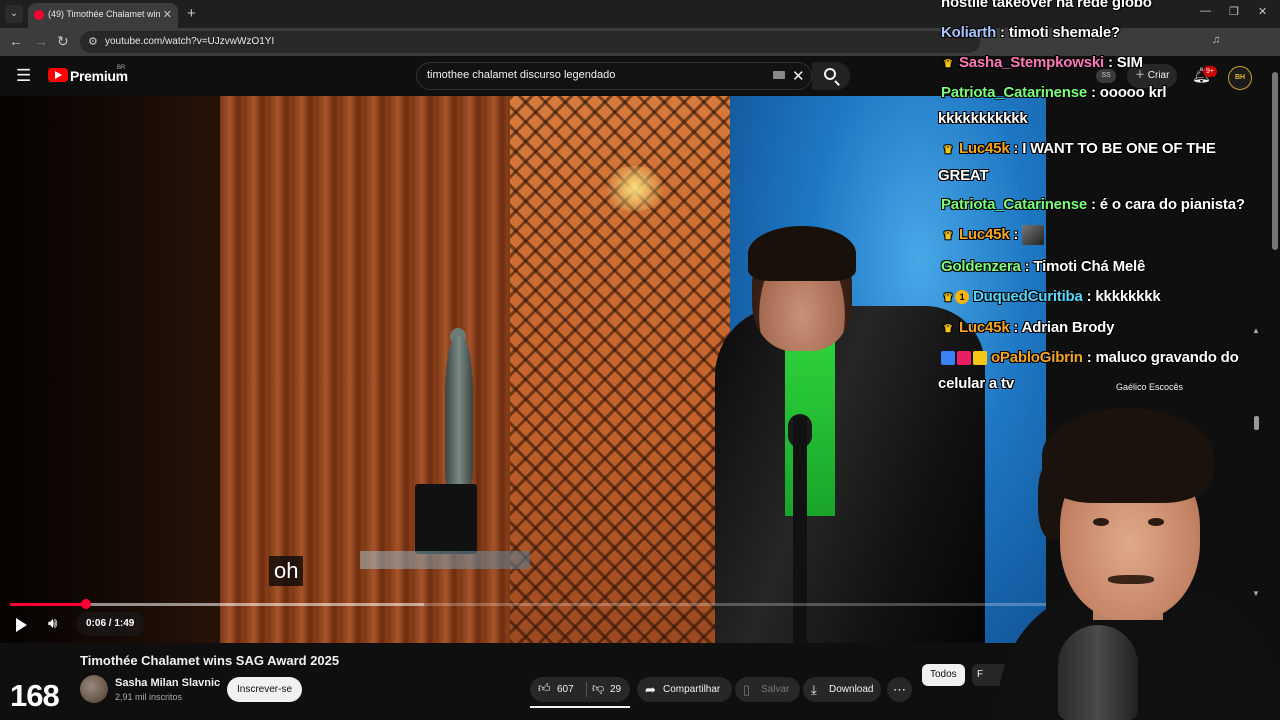 Image resolution: width=1280 pixels, height=720 pixels. What do you see at coordinates (565, 689) in the screenshot?
I see `like-count: 607` at bounding box center [565, 689].